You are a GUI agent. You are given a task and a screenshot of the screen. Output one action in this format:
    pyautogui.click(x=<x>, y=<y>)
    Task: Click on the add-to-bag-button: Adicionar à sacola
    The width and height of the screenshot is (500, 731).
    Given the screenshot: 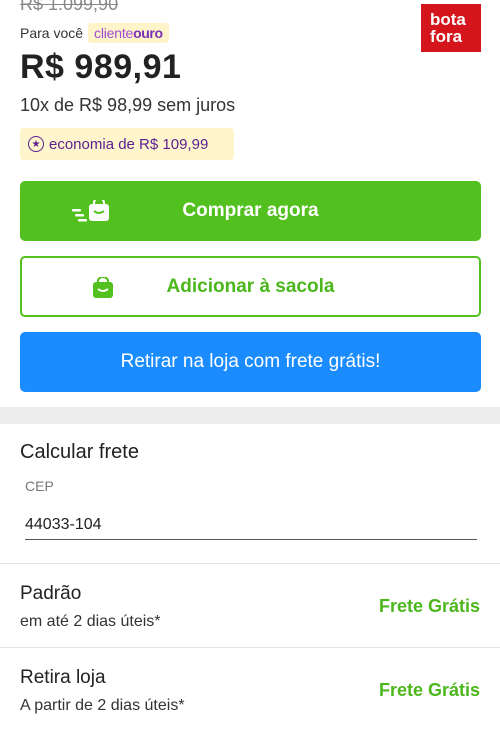 What is the action you would take?
    pyautogui.click(x=250, y=286)
    